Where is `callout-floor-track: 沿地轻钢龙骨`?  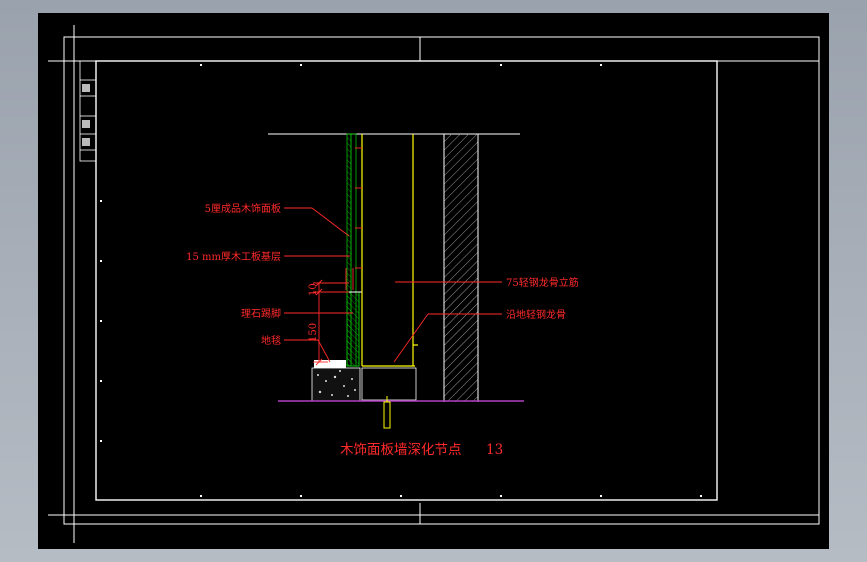
callout-floor-track: 沿地轻钢龙骨 is located at coordinates (536, 314).